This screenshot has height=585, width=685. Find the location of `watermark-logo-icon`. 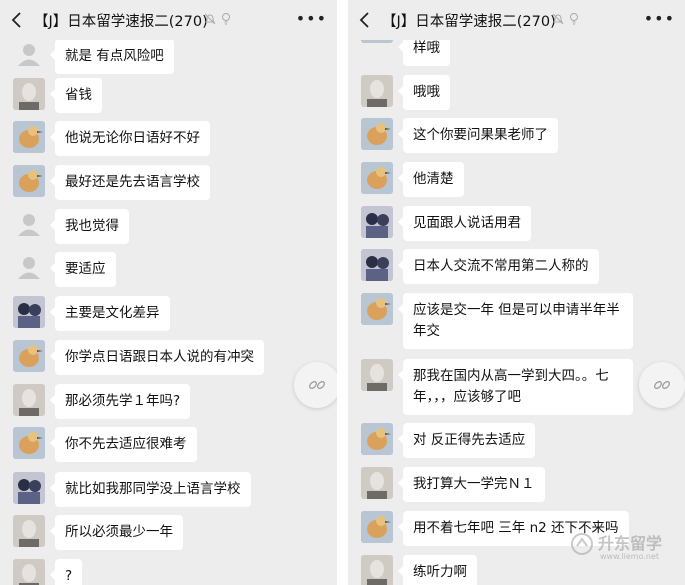

watermark-logo-icon is located at coordinates (582, 544).